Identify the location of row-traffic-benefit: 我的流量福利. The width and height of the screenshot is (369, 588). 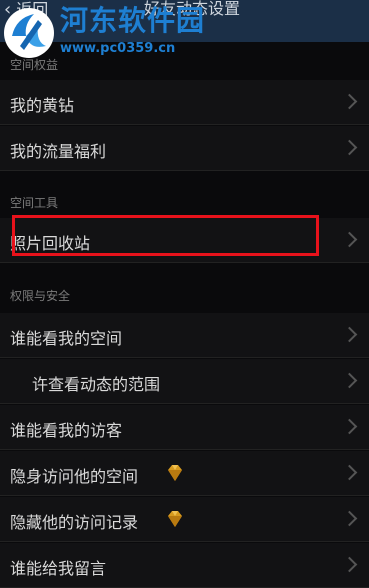
(184, 148).